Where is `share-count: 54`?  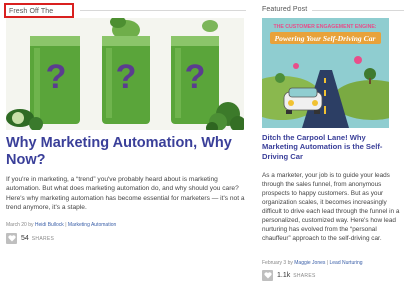 share-count: 54 is located at coordinates (25, 238).